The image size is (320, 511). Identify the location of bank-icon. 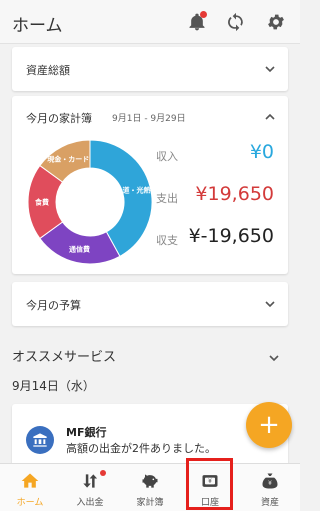
(40, 440).